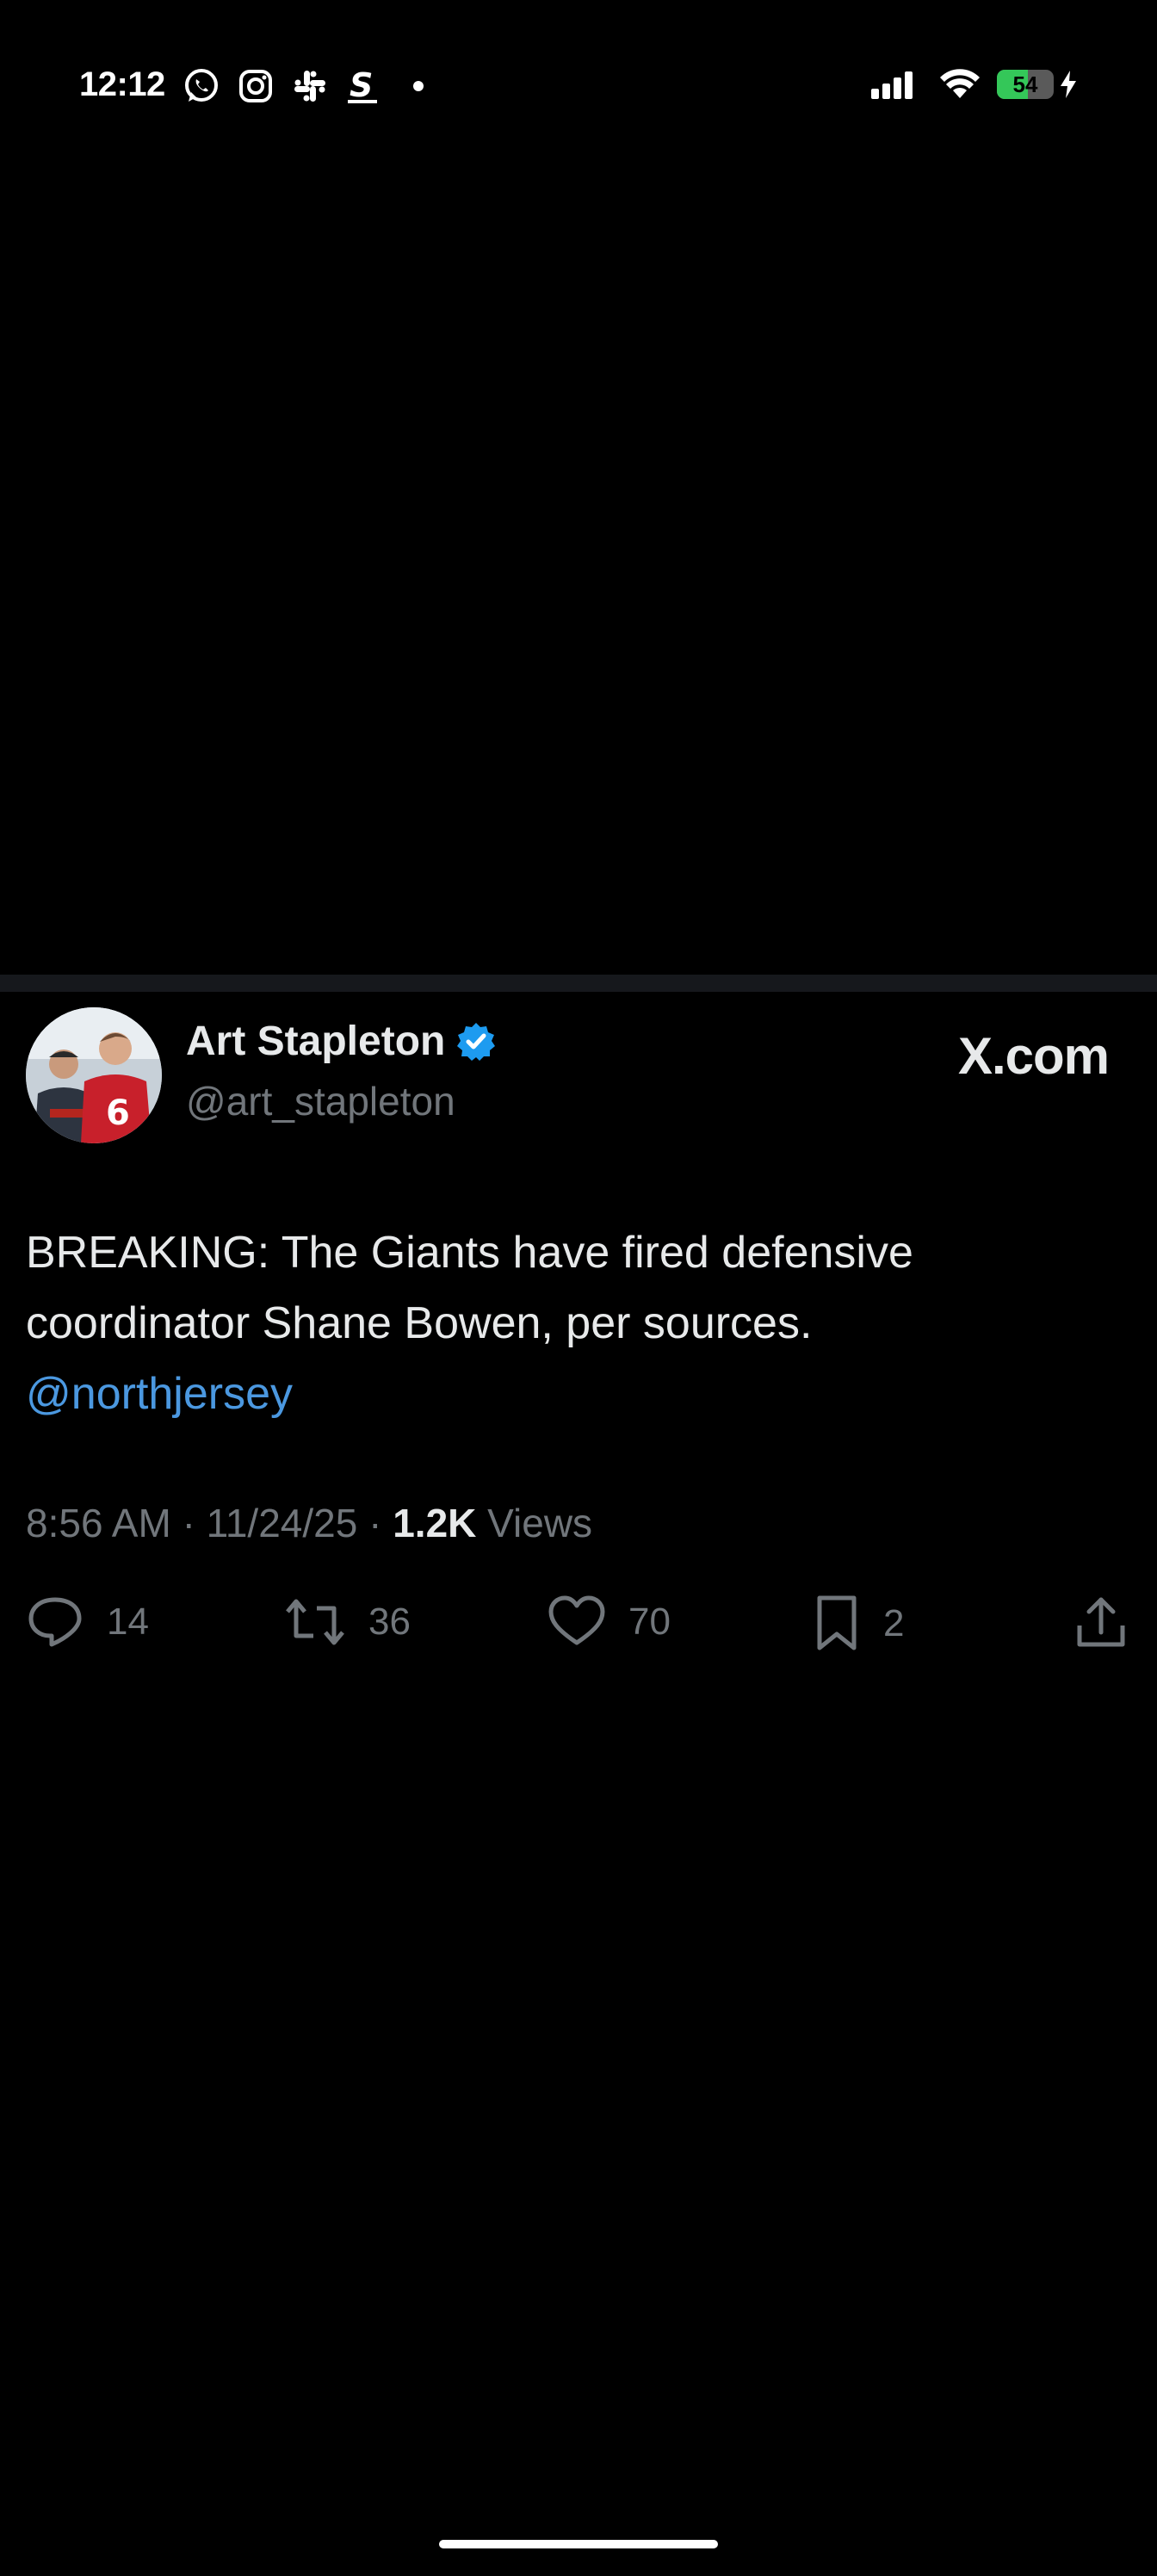 The height and width of the screenshot is (2576, 1157). I want to click on instagram-icon, so click(255, 86).